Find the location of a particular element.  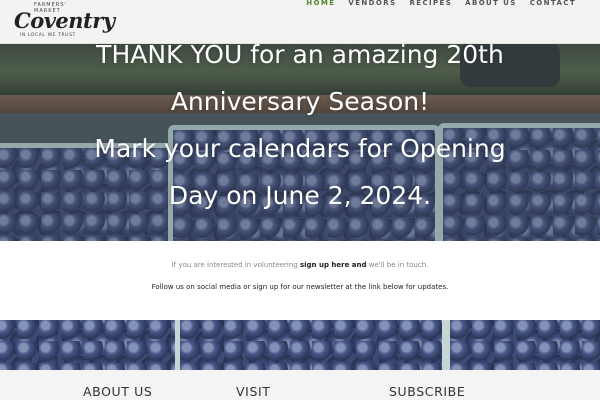

nav-contact: CONTACT is located at coordinates (553, 3).